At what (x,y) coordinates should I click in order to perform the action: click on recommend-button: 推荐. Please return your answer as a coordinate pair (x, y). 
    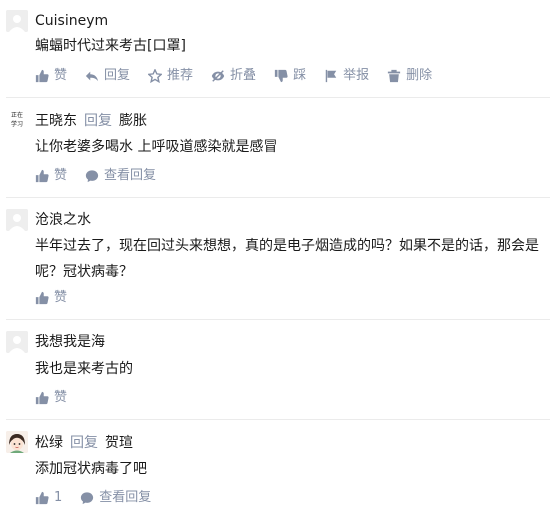
    Looking at the image, I should click on (170, 76).